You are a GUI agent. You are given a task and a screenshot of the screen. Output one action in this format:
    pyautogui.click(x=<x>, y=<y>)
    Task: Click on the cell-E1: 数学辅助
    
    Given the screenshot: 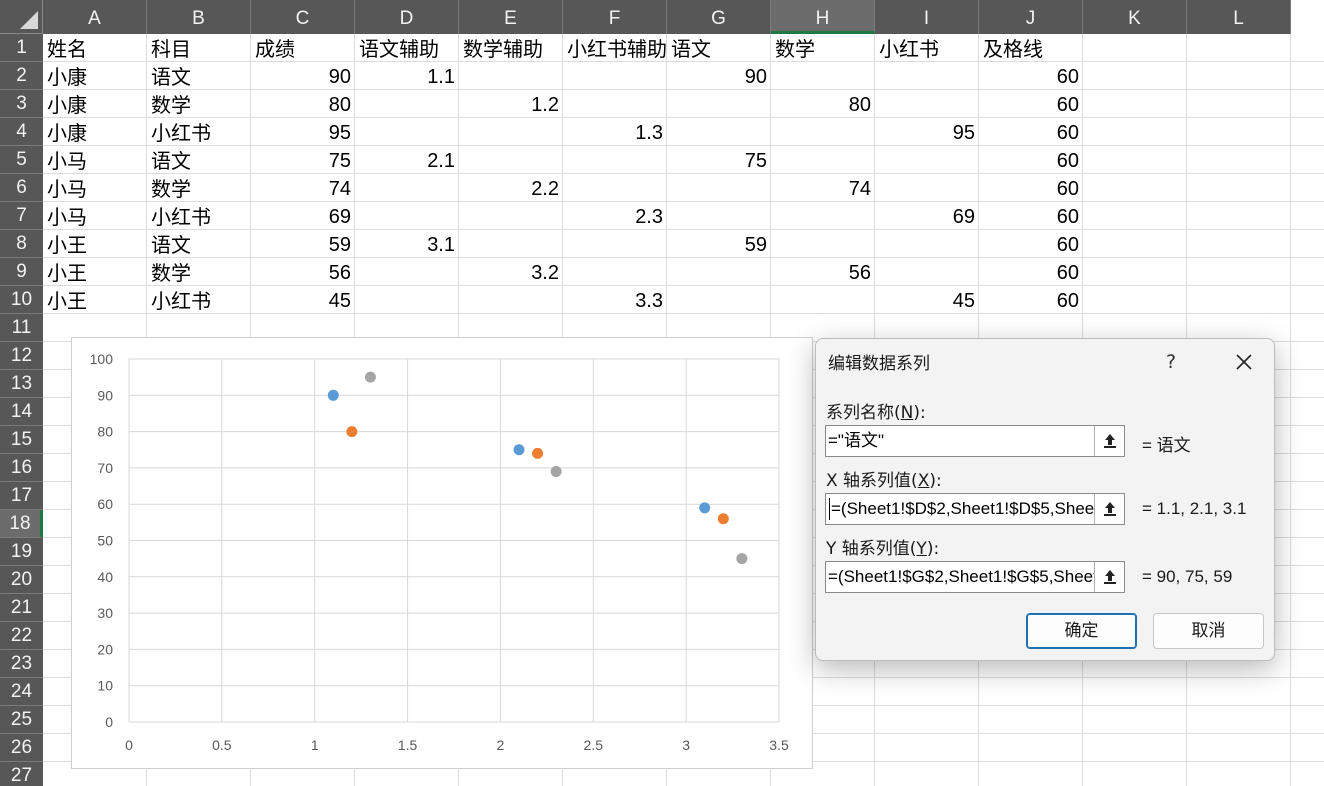 What is the action you would take?
    pyautogui.click(x=511, y=48)
    